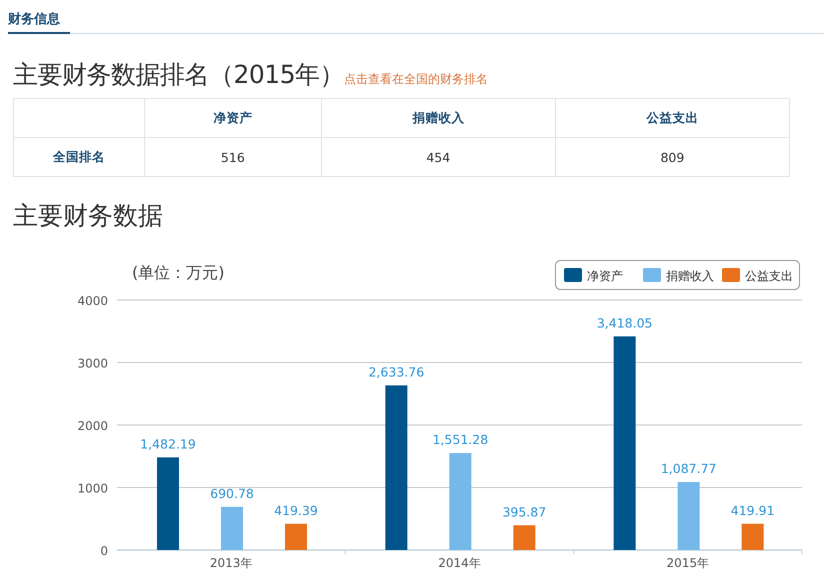  I want to click on legend-label: 净资产, so click(605, 276).